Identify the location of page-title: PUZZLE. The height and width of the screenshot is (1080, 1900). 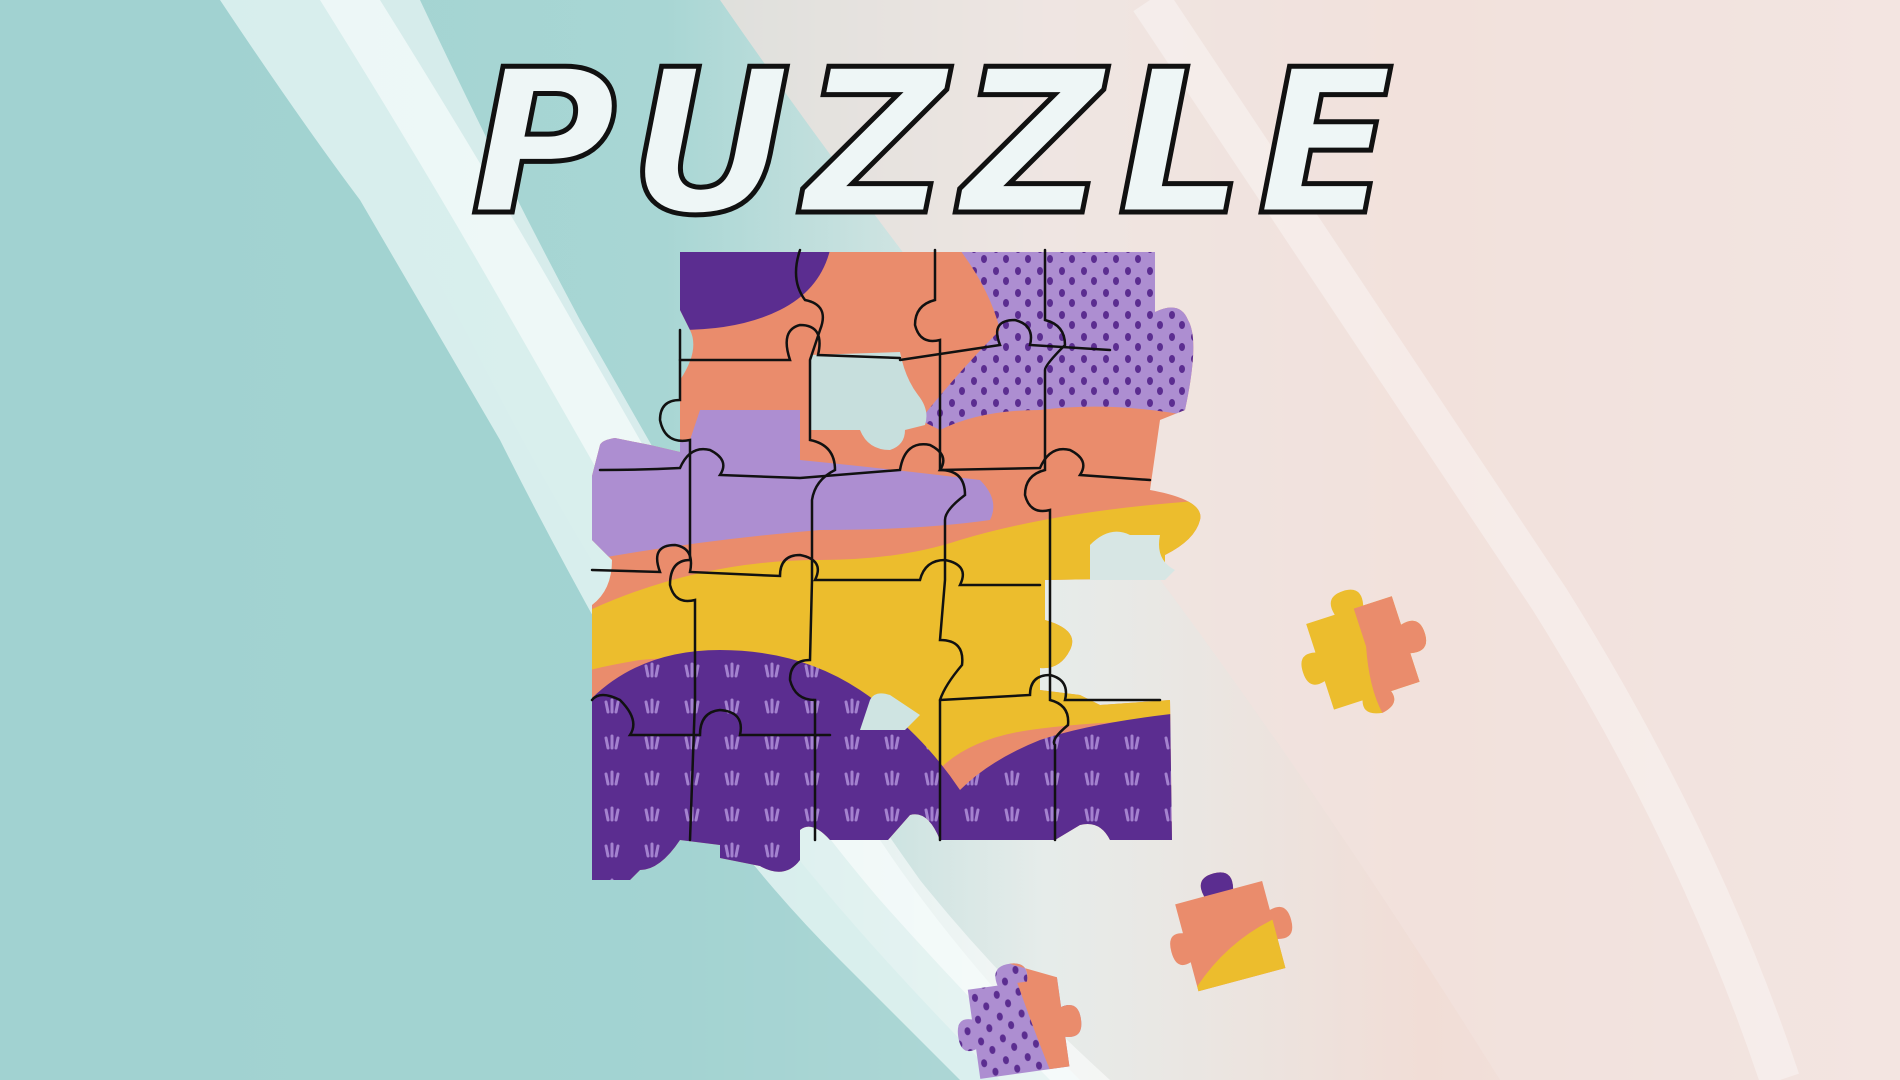
(937, 143).